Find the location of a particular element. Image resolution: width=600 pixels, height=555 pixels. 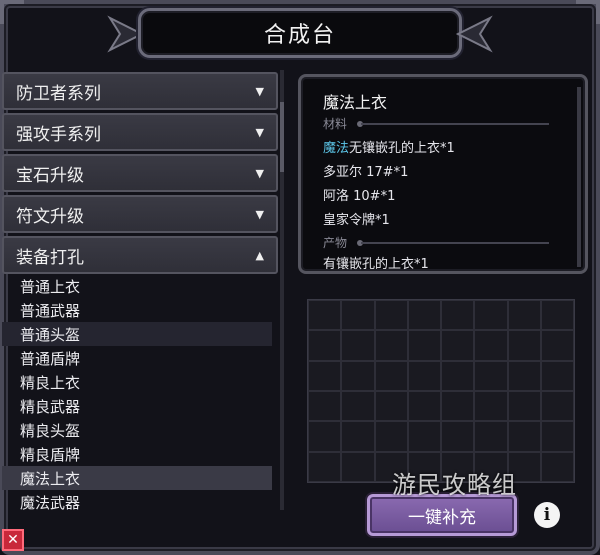

chevron-up-icon: ▲ is located at coordinates (259, 255).